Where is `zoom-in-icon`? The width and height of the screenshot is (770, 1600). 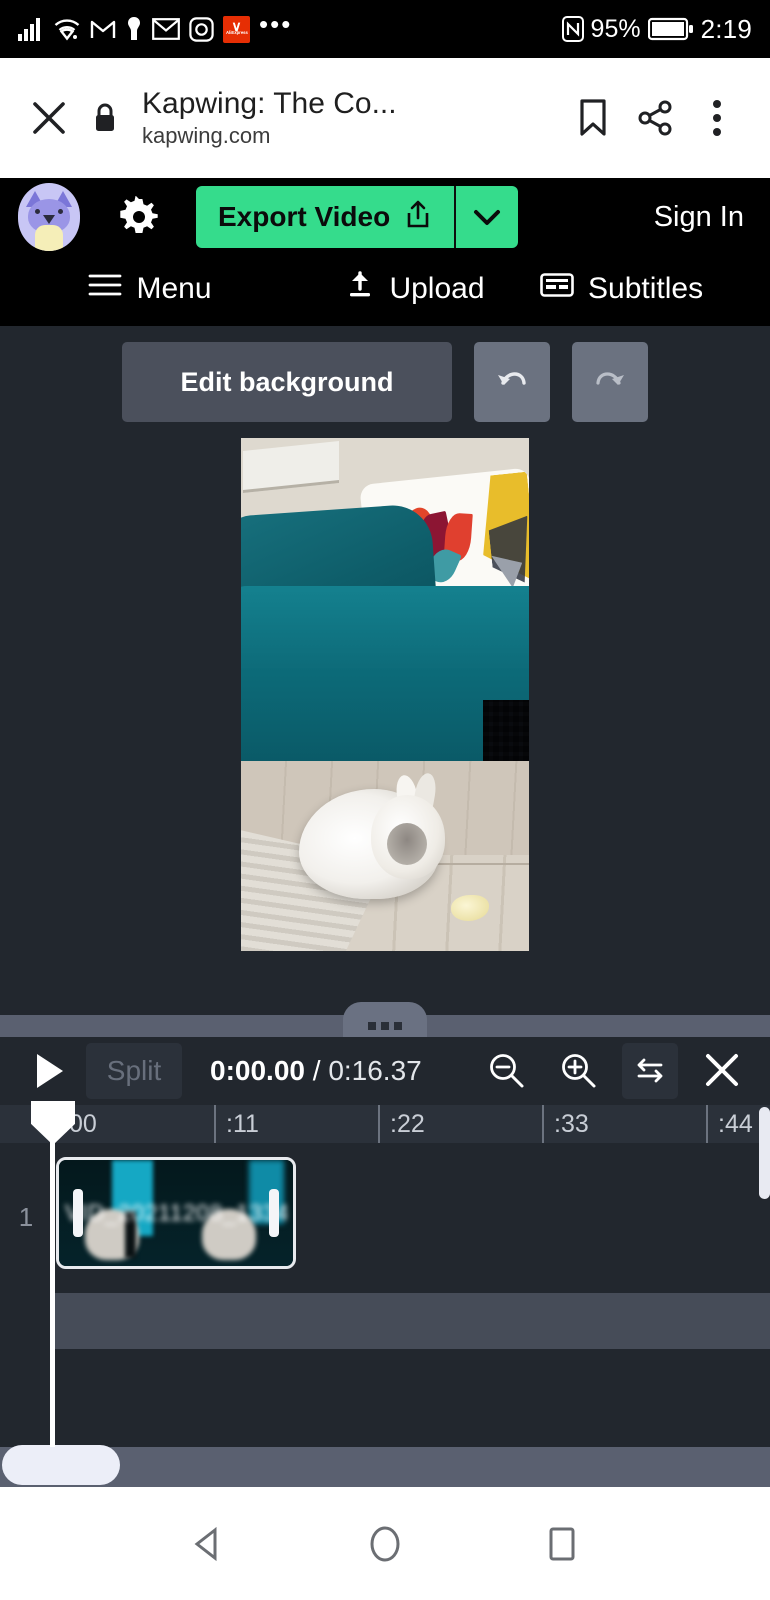
zoom-in-icon is located at coordinates (578, 1071).